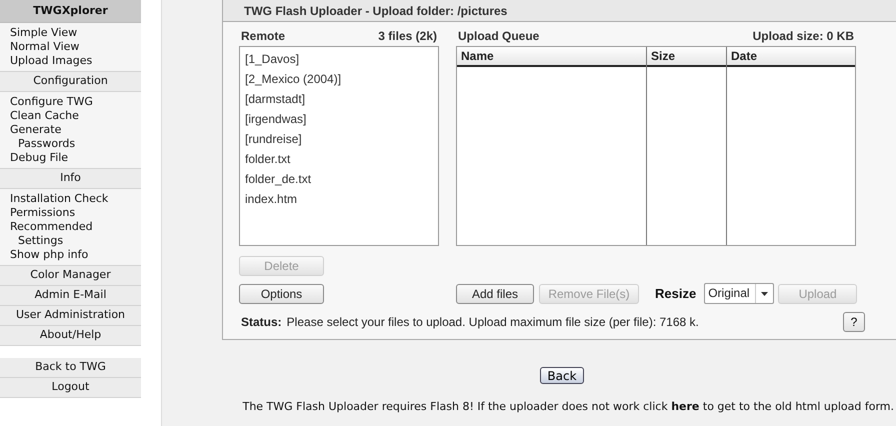  Describe the element at coordinates (65, 199) in the screenshot. I see `sidebar-link: Installation Check` at that location.